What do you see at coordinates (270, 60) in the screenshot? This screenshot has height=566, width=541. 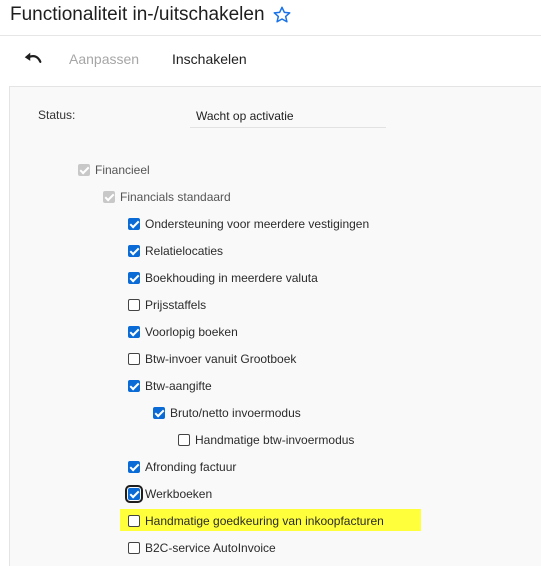 I see `toolbar: Aanpassen Inschakelen` at bounding box center [270, 60].